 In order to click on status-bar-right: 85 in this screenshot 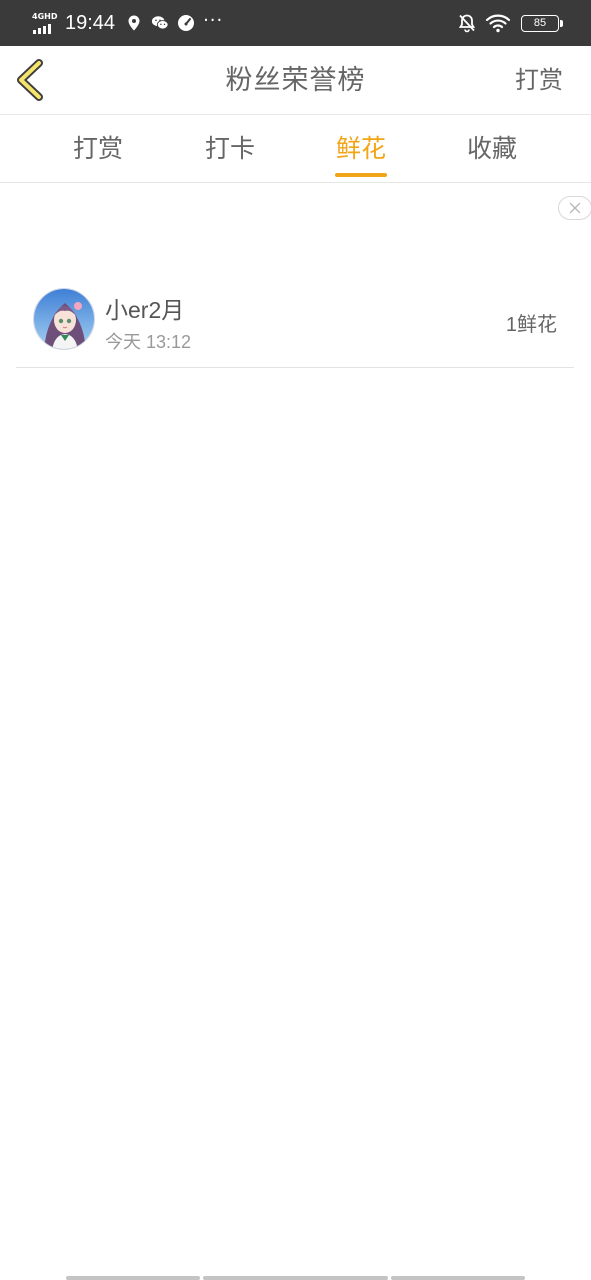, I will do `click(510, 23)`.